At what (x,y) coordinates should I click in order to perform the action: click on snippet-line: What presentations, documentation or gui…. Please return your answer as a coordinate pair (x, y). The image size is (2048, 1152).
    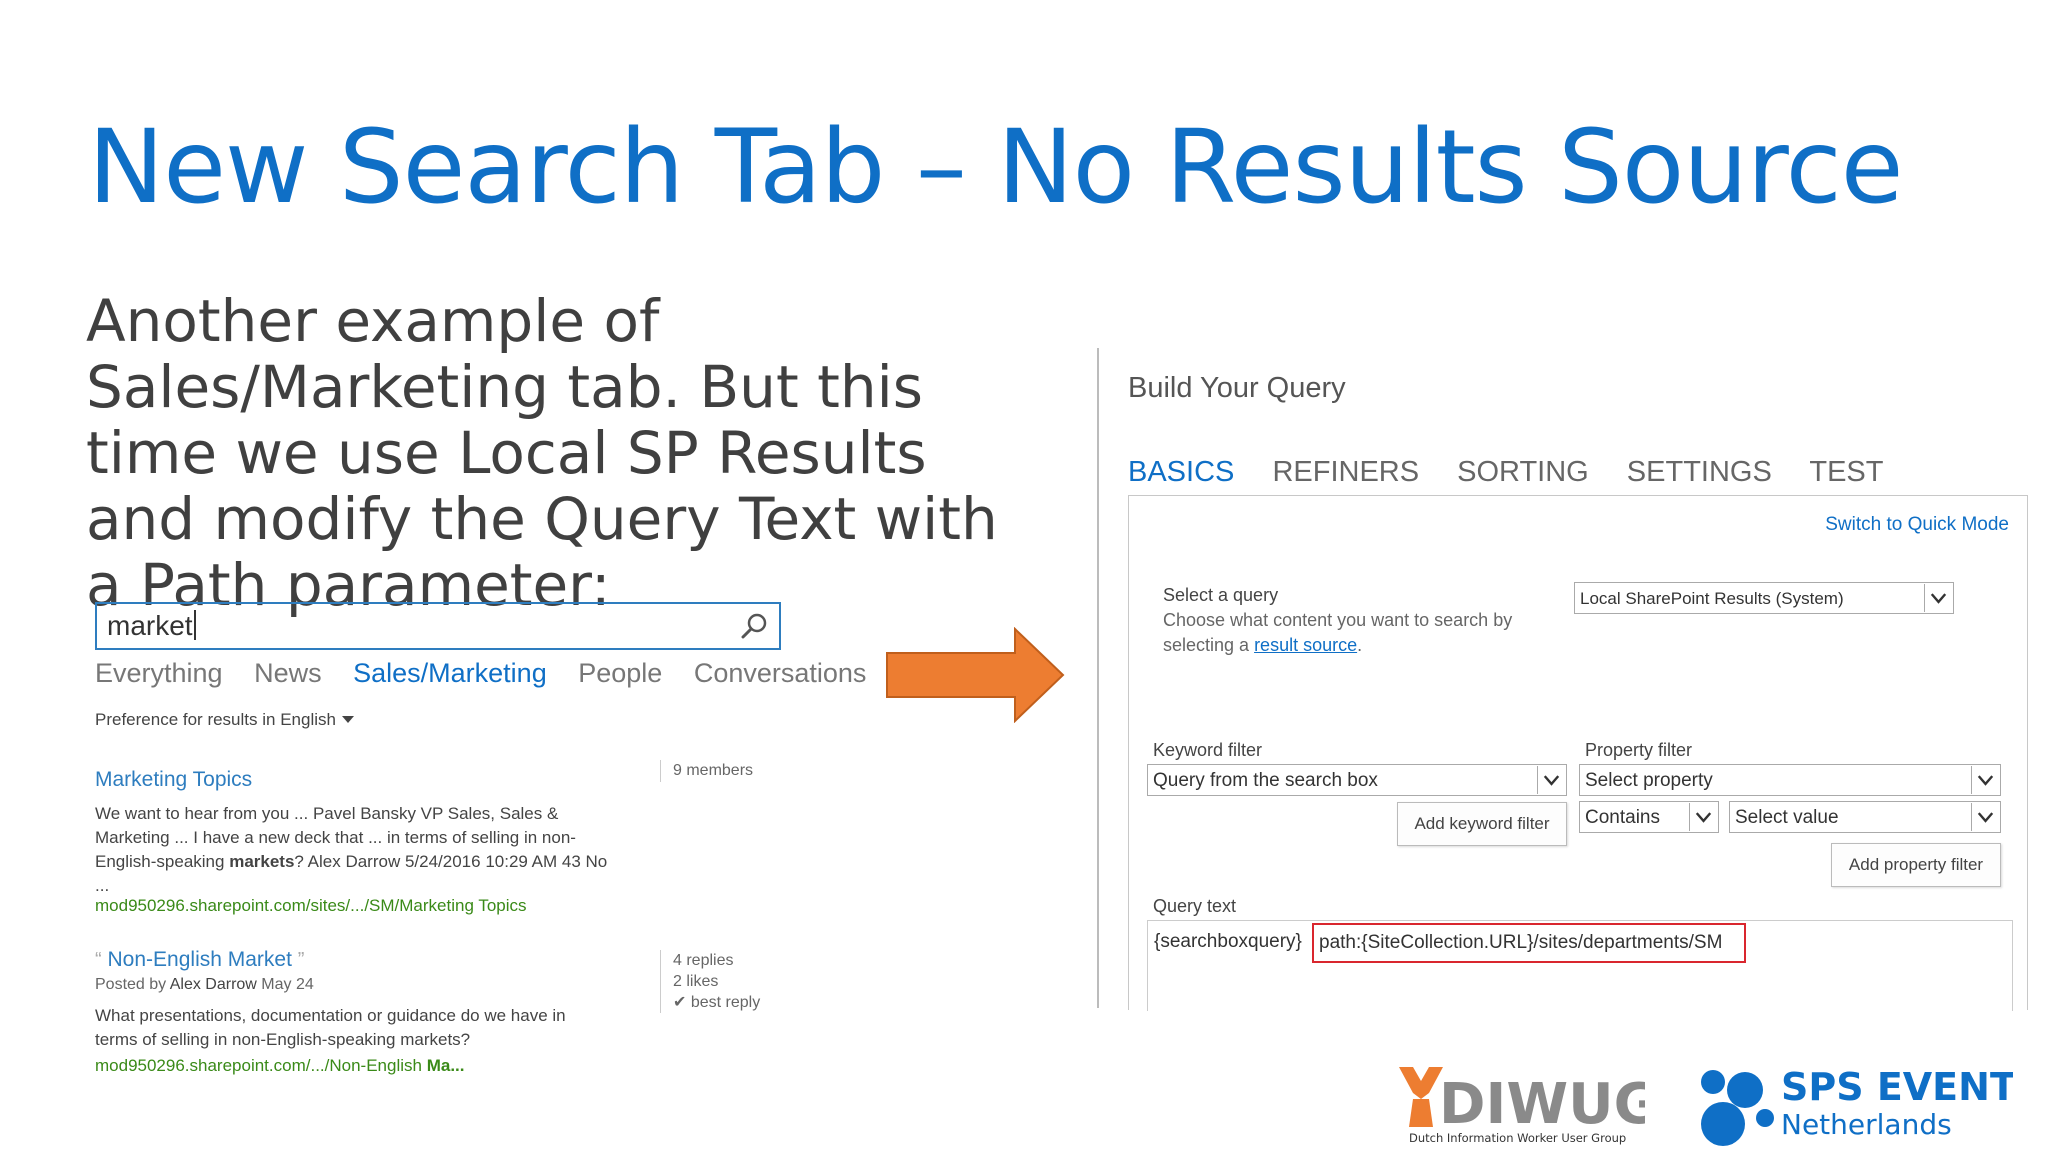
    Looking at the image, I should click on (330, 1015).